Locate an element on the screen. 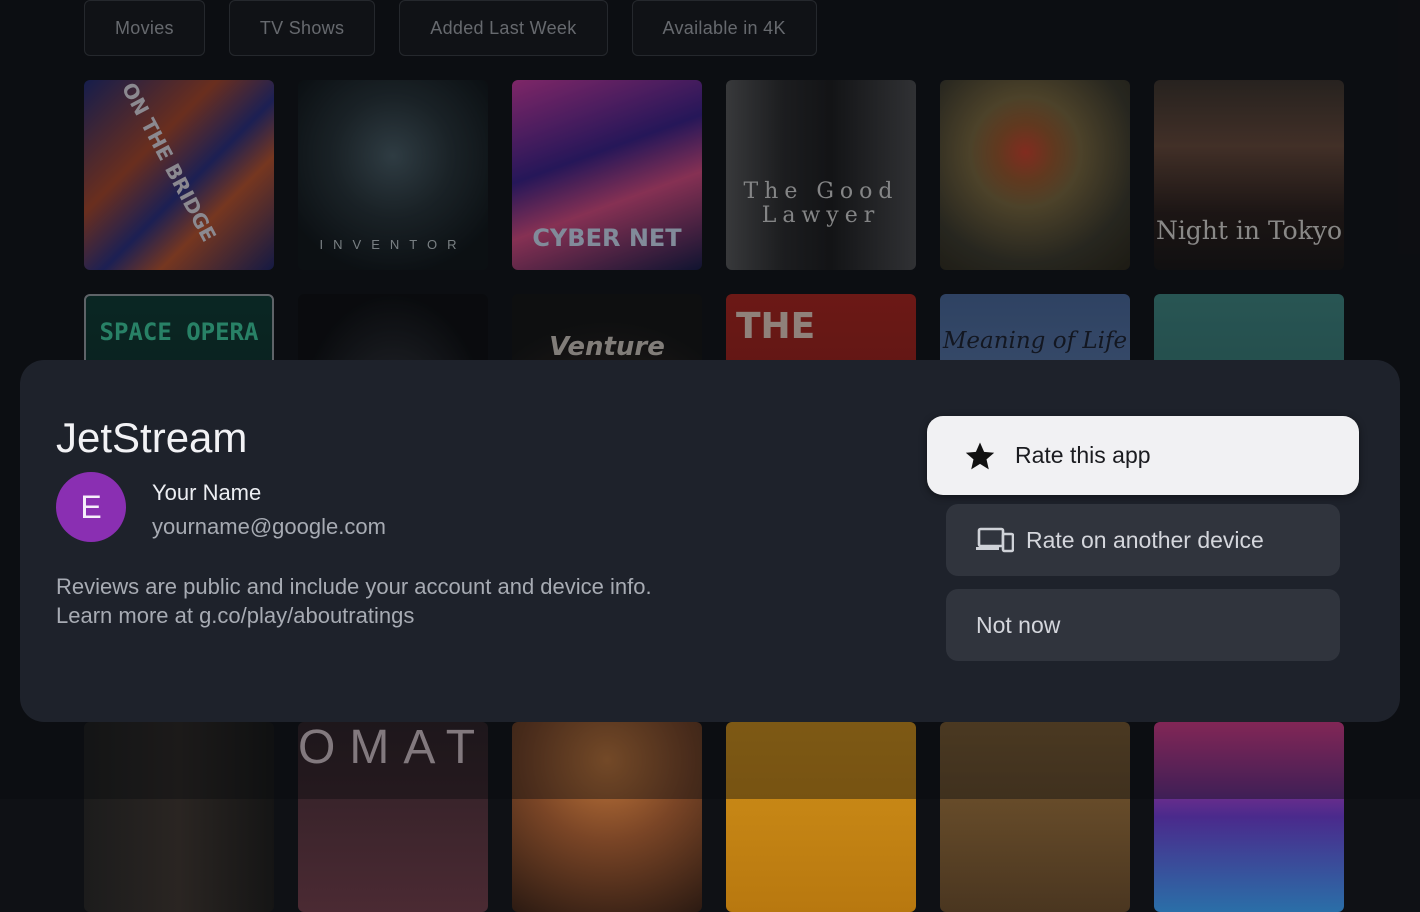 The height and width of the screenshot is (912, 1420). not-now-label: Not now is located at coordinates (1018, 624).